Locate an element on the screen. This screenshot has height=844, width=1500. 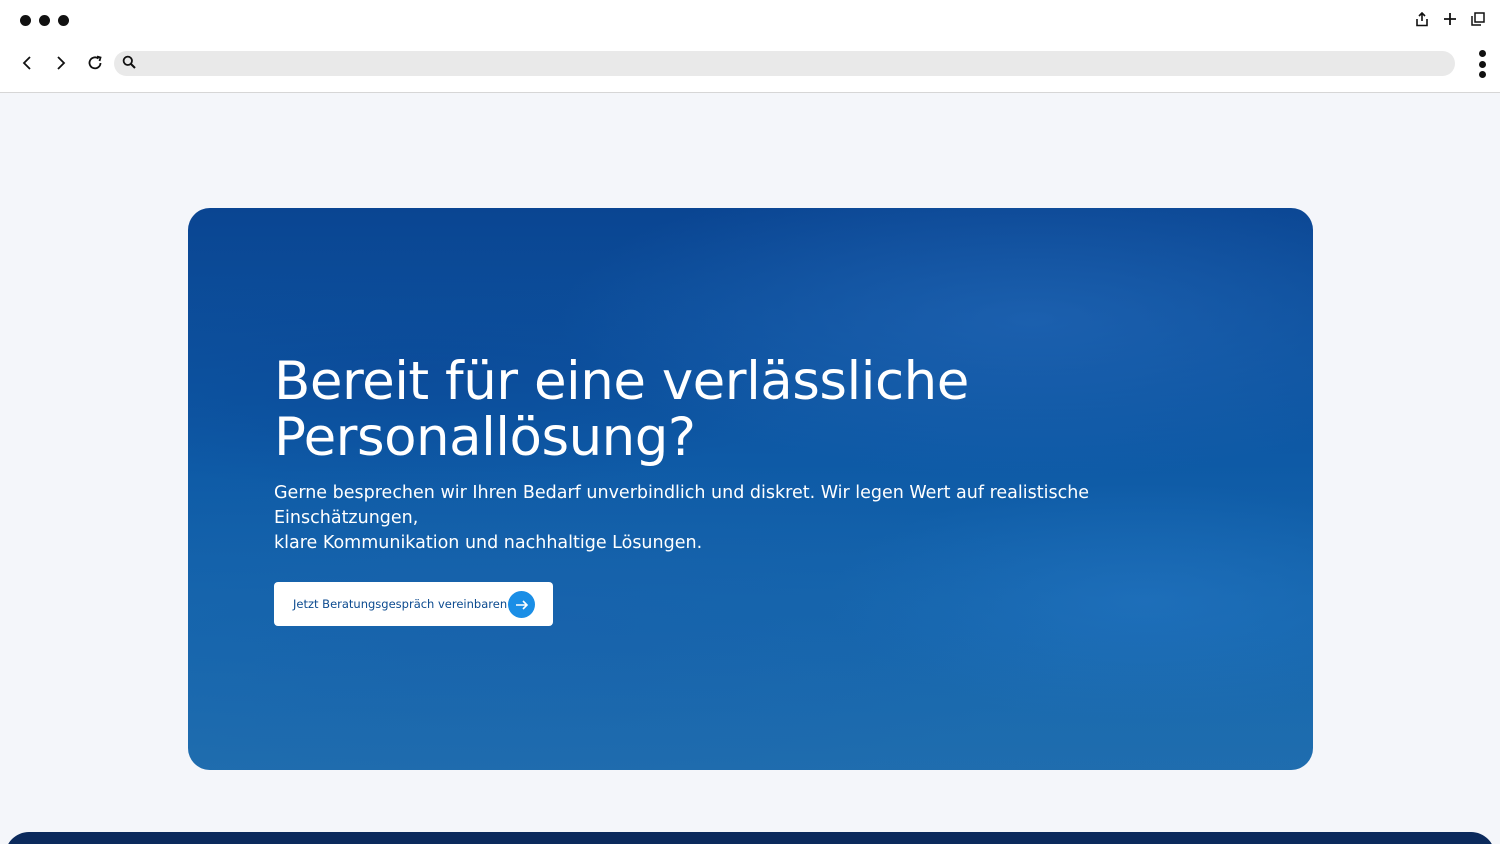
tabs-overview-icon is located at coordinates (1478, 19).